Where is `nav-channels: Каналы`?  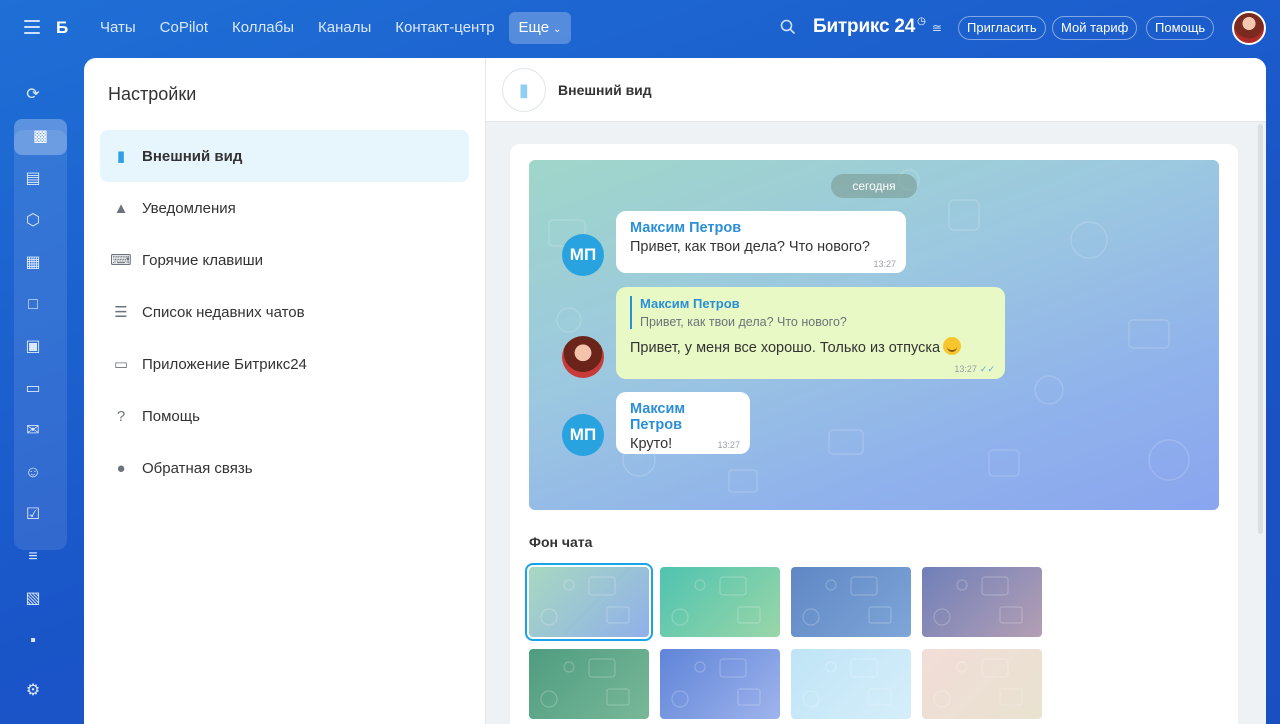 nav-channels: Каналы is located at coordinates (344, 28).